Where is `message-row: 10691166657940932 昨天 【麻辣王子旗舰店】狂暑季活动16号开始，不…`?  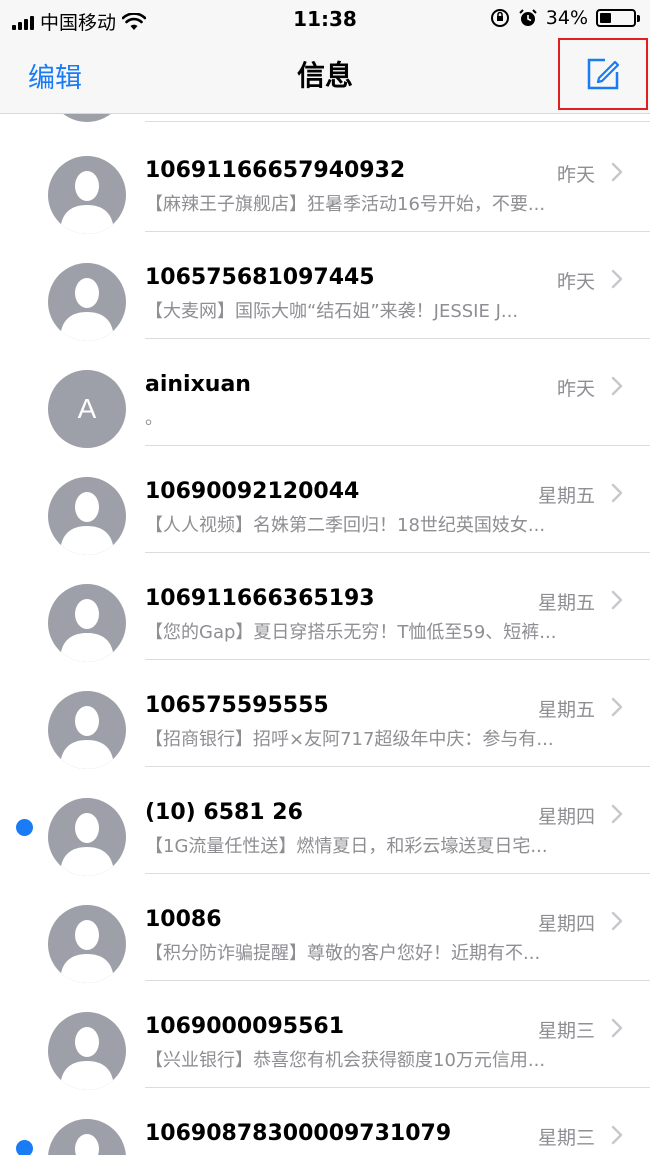
message-row: 10691166657940932 昨天 【麻辣王子旗舰店】狂暑季活动16号开始，不… is located at coordinates (325, 179).